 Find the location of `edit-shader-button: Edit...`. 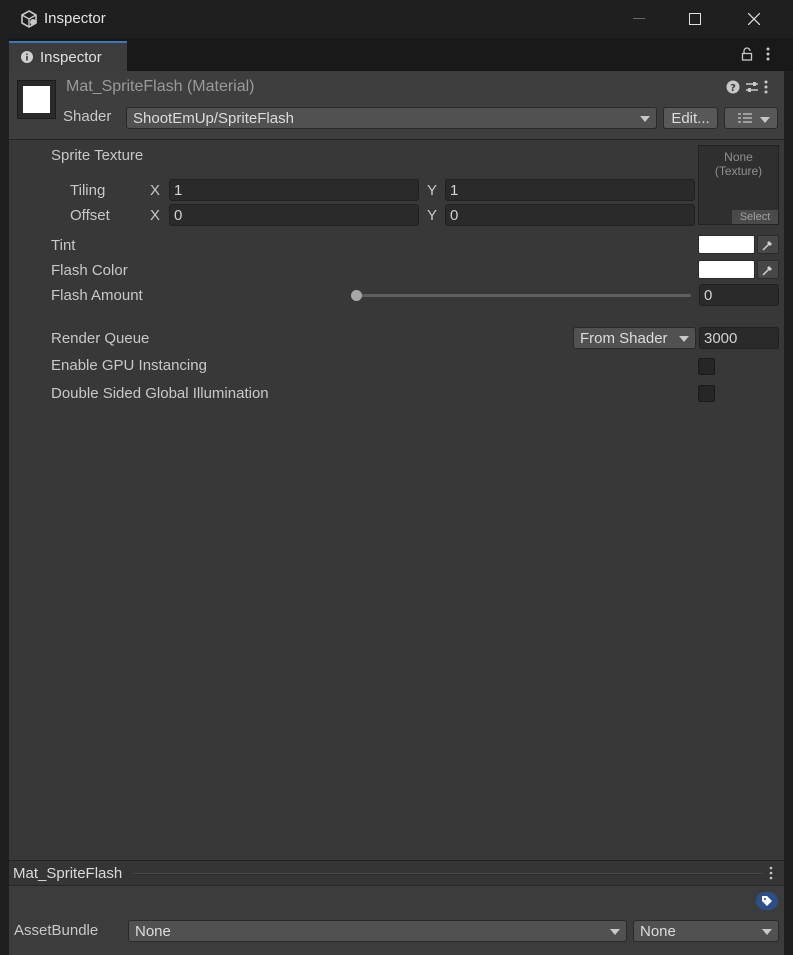

edit-shader-button: Edit... is located at coordinates (690, 118).